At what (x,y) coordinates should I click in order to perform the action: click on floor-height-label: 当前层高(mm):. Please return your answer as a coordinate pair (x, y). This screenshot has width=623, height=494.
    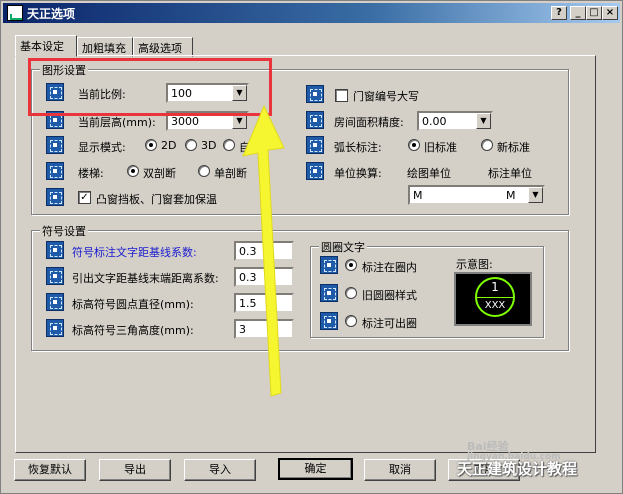
    Looking at the image, I should click on (117, 122).